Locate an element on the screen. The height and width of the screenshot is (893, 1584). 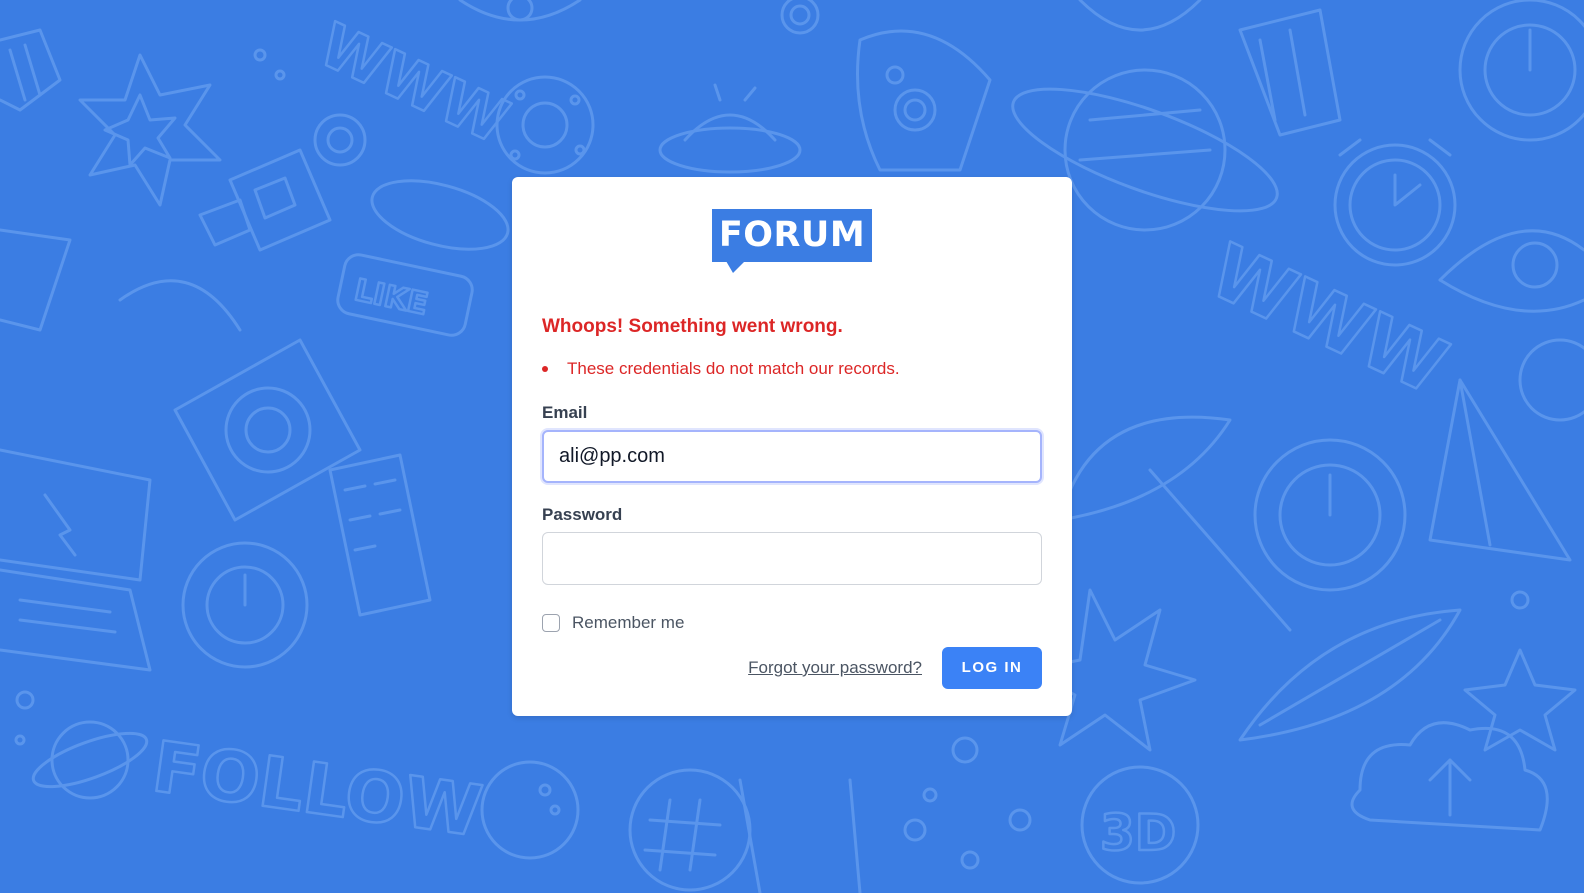
remember-me-row: Remember me is located at coordinates (613, 623).